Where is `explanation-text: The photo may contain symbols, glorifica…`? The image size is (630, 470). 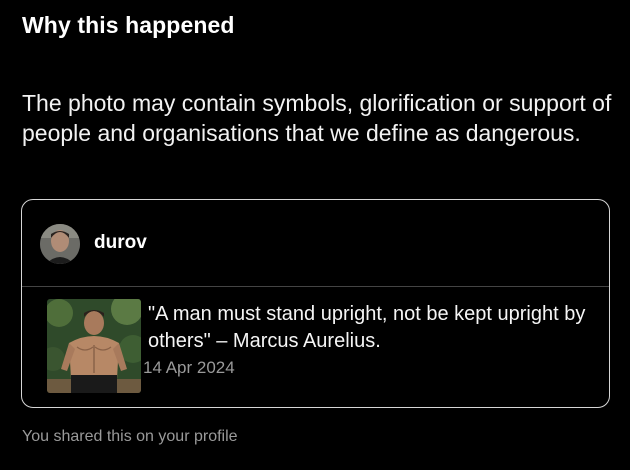 explanation-text: The photo may contain symbols, glorifica… is located at coordinates (317, 118).